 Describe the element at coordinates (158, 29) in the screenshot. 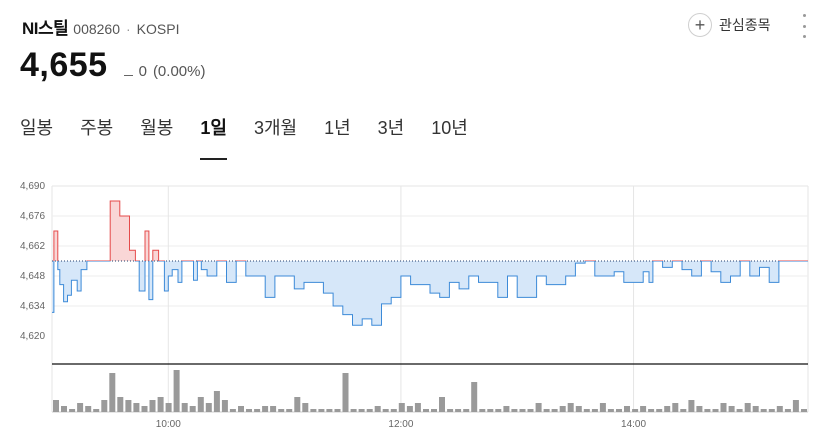

I see `stock-market: KOSPI` at that location.